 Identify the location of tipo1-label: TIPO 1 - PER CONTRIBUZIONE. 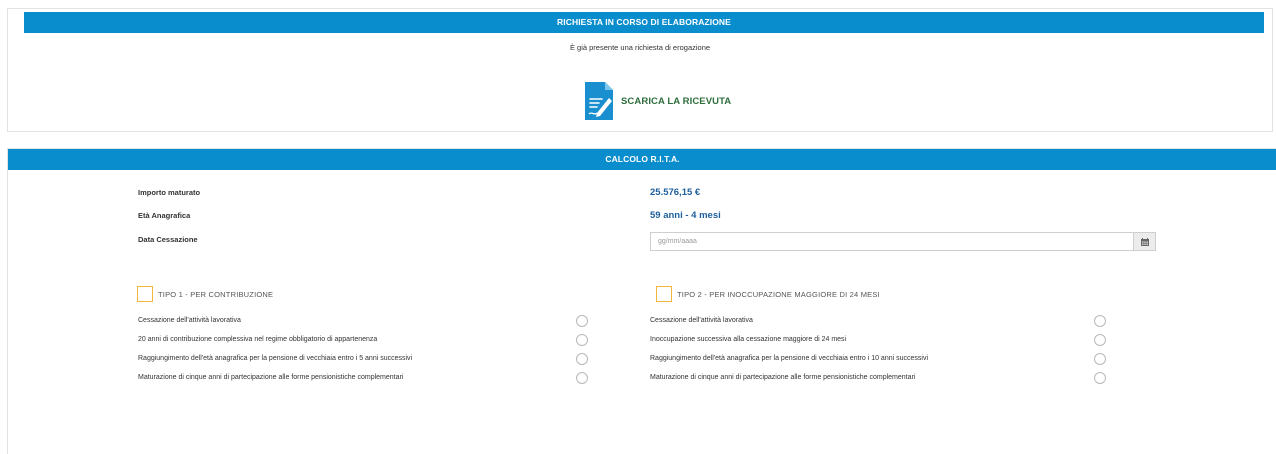
(216, 294).